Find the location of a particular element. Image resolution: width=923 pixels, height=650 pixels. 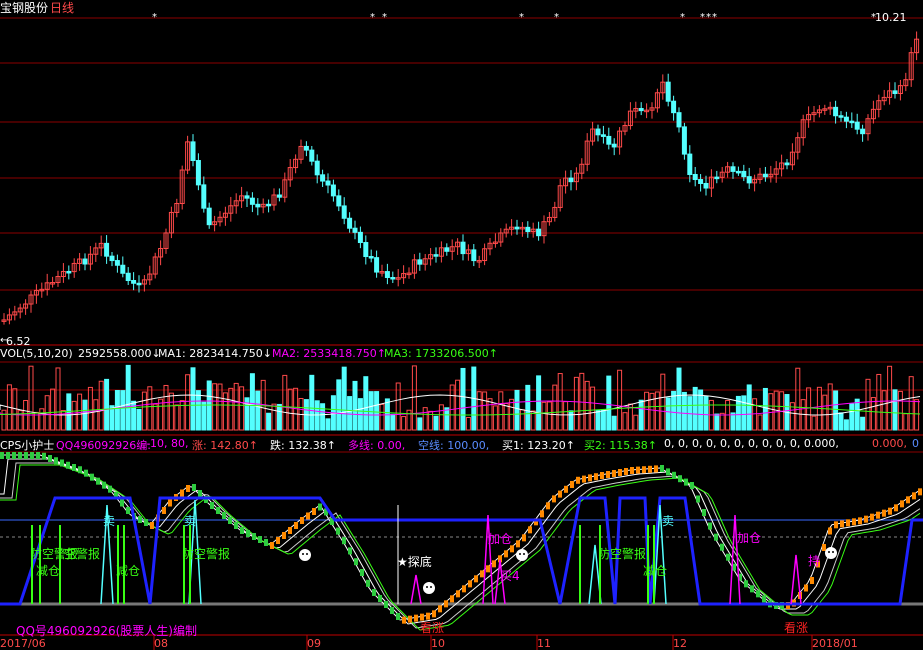

indicator-title: CPS小护士 is located at coordinates (27, 445).